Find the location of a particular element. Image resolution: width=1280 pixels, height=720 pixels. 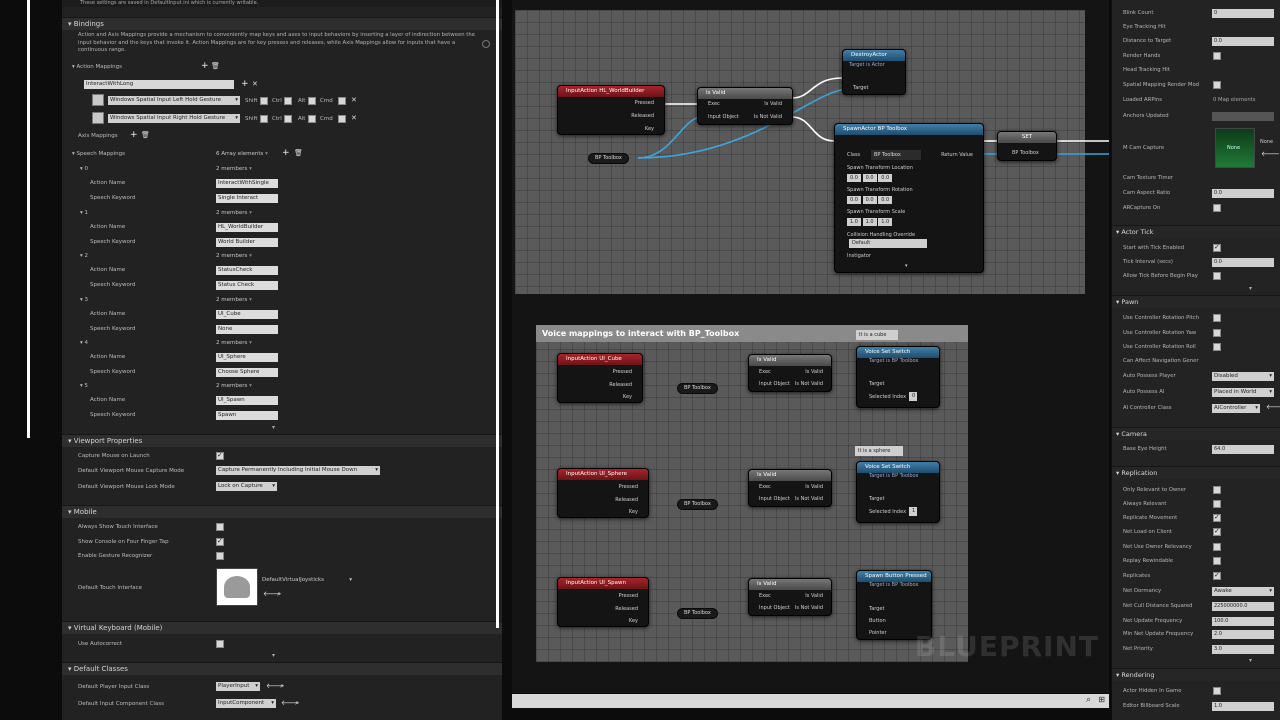

billboard-field: 1.0 is located at coordinates (1243, 706).